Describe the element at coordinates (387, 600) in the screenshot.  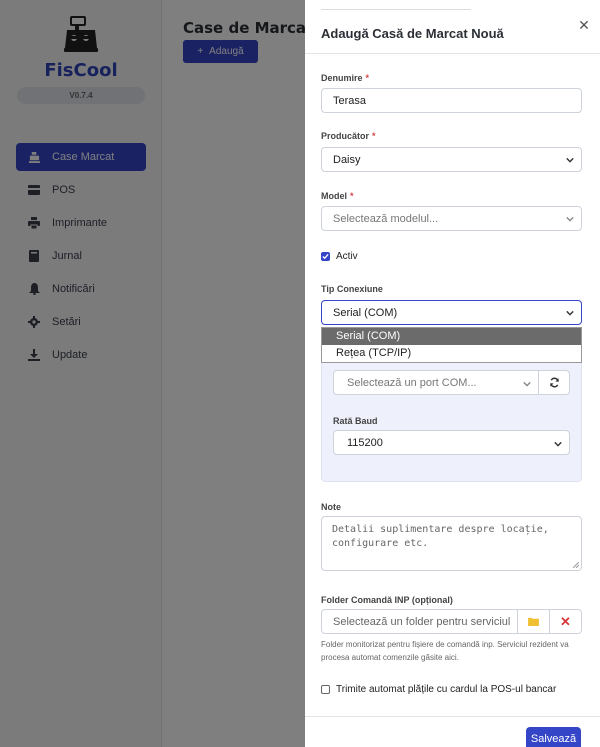
I see `folder-label: Folder Comandă INP (opțional)` at that location.